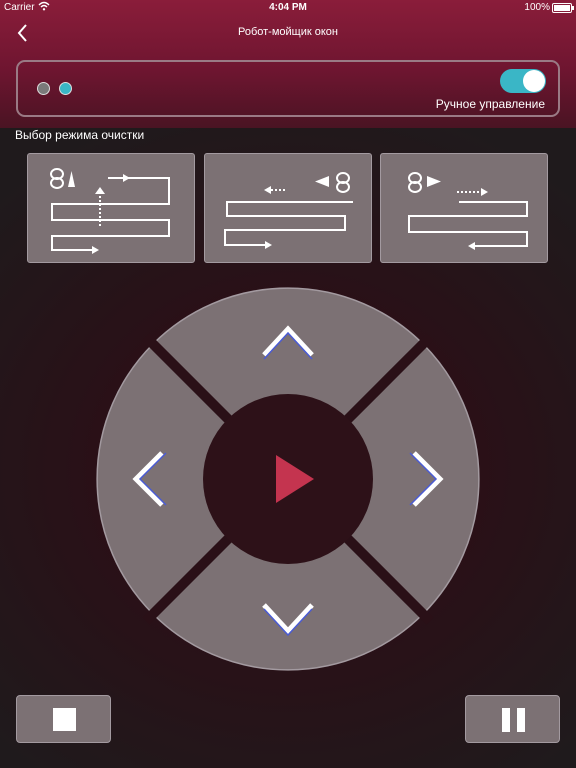 Image resolution: width=576 pixels, height=768 pixels. I want to click on pause-button, so click(512, 719).